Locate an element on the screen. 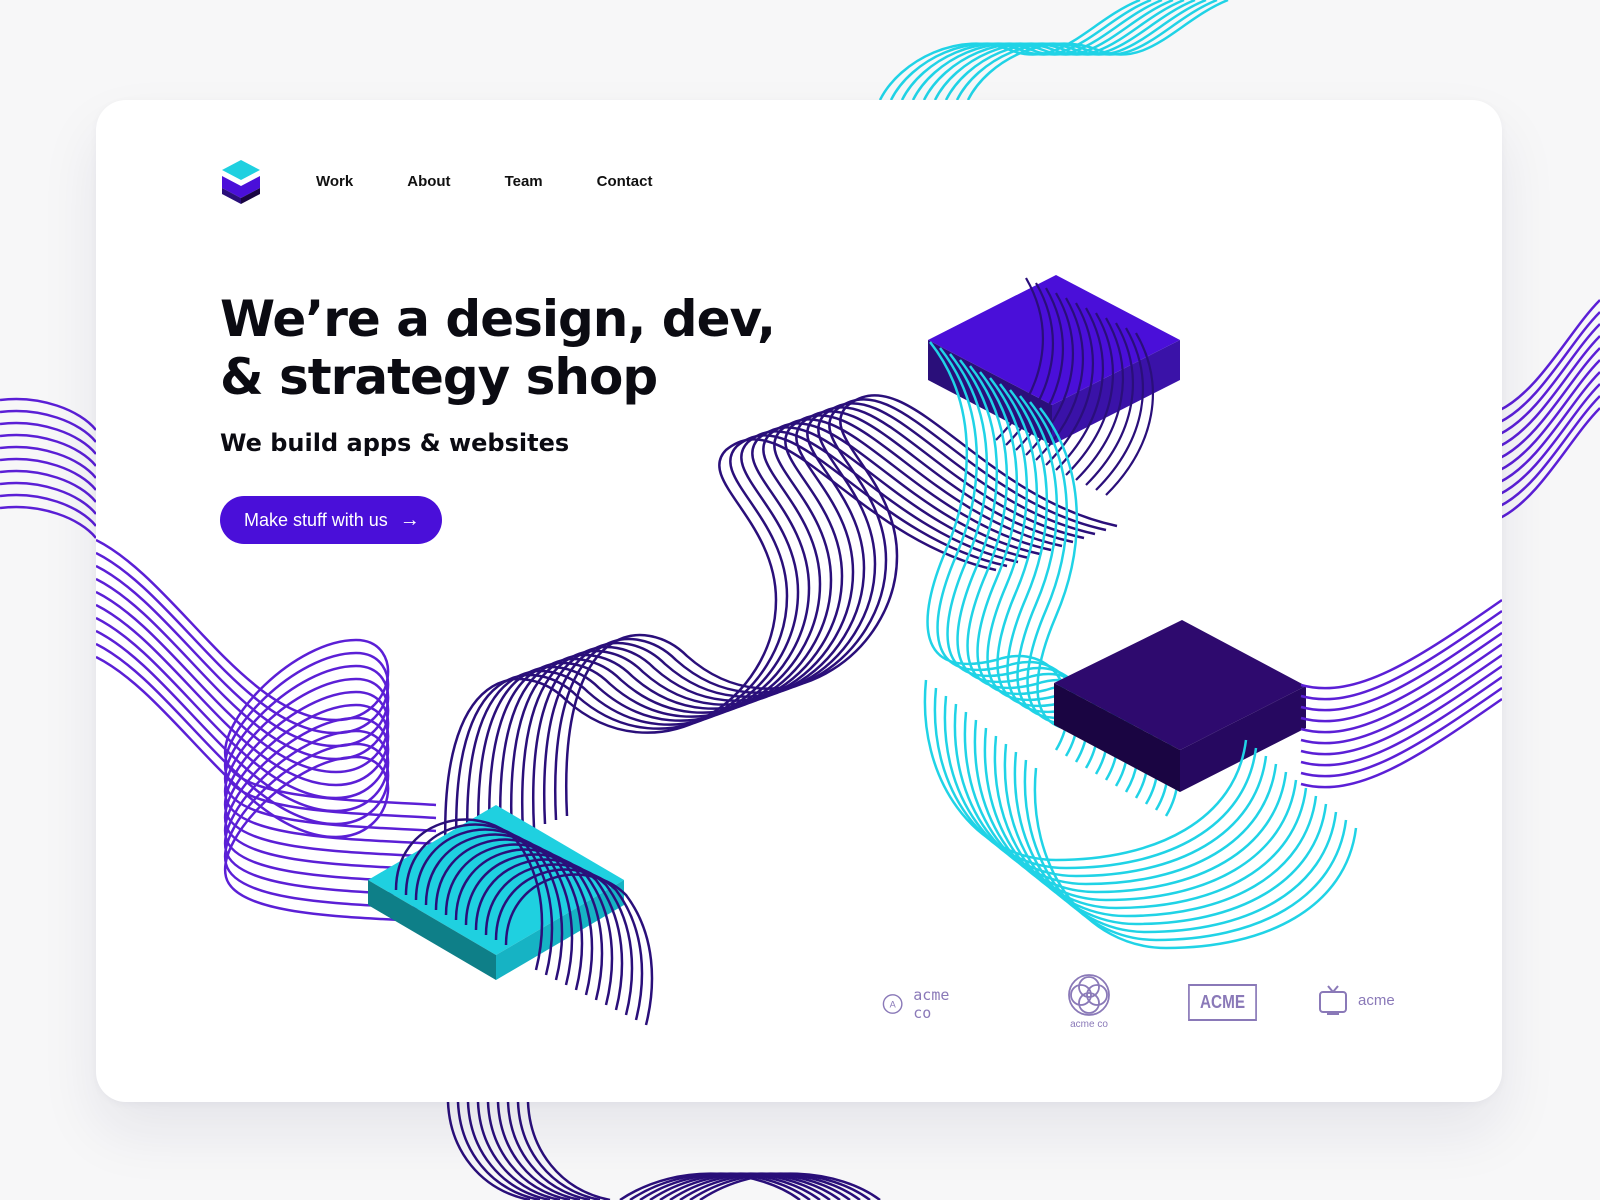 The height and width of the screenshot is (1200, 1600). hero-subtitle: We build apps & websites is located at coordinates (395, 443).